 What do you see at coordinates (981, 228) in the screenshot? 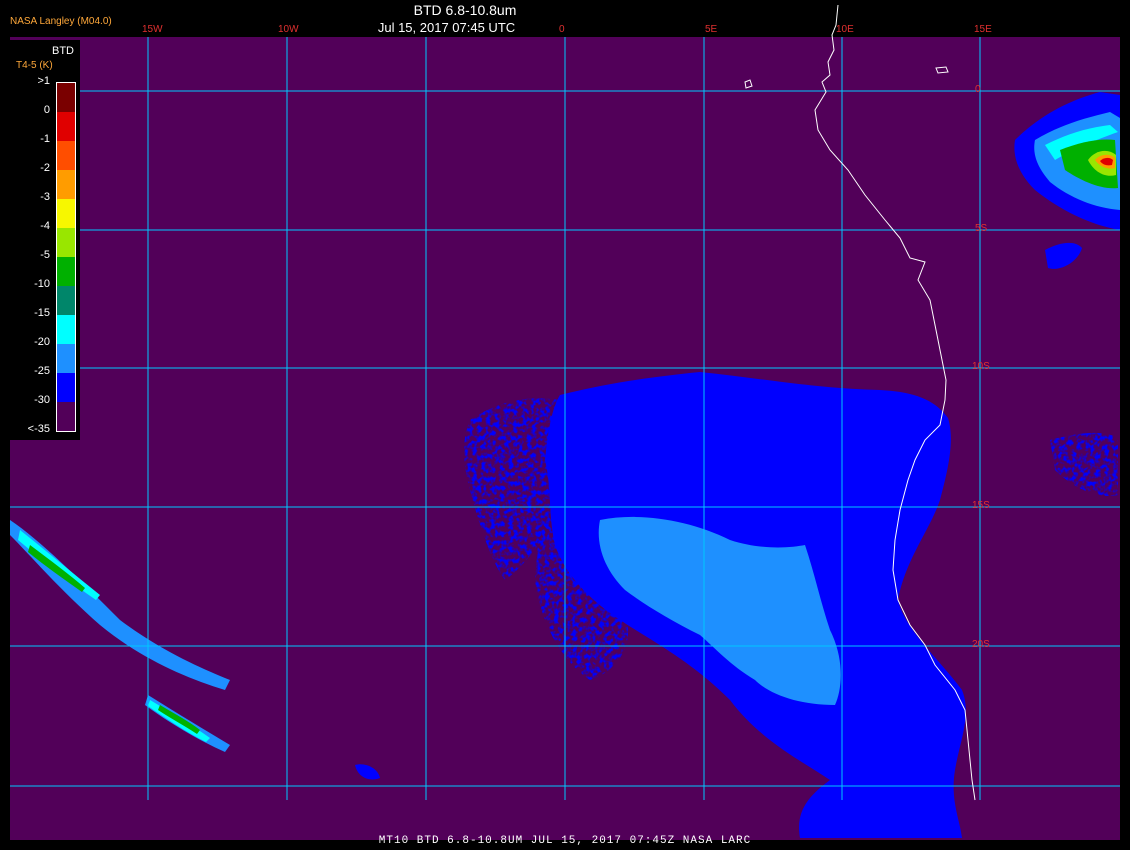
I see `lat-label-5s: 5S` at bounding box center [981, 228].